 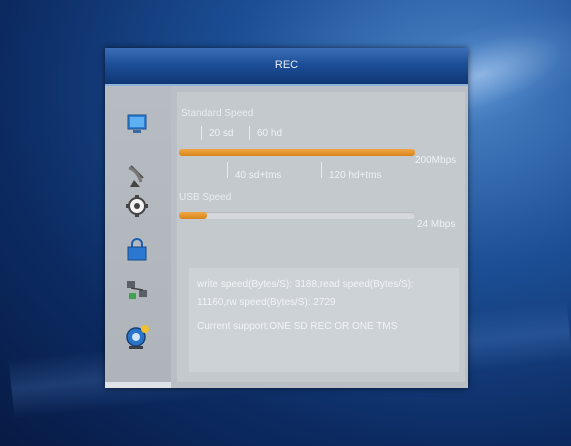 What do you see at coordinates (436, 224) in the screenshot?
I see `usb-speed-value: 24 Mbps` at bounding box center [436, 224].